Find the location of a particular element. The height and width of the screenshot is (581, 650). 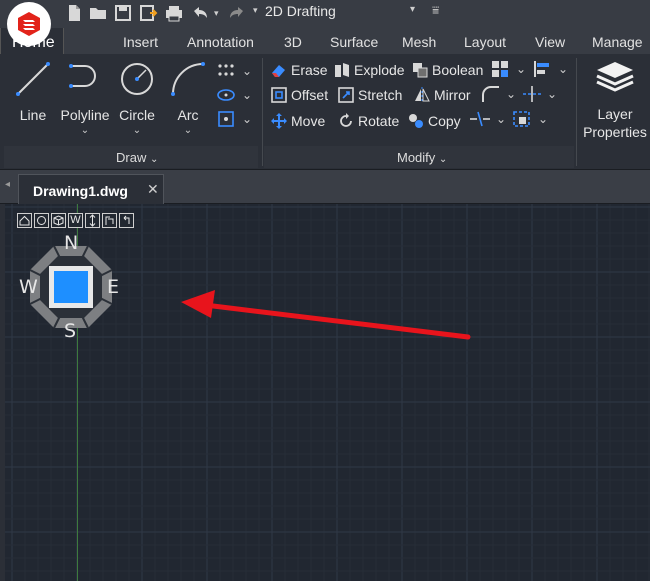

copy-label: Copy is located at coordinates (444, 121).